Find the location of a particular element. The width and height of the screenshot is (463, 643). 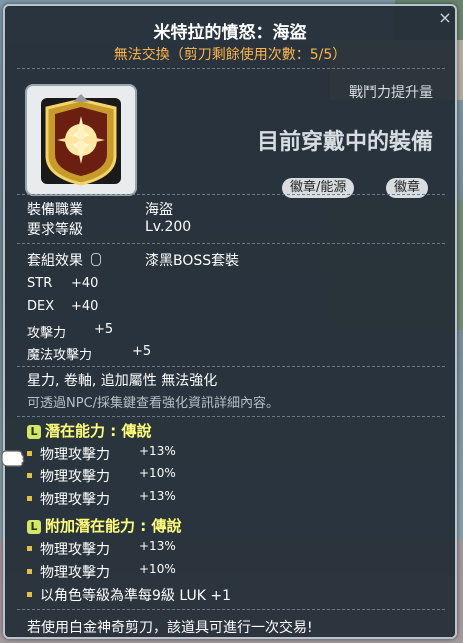

set-effect-value: 漆黑BOSS套裝 is located at coordinates (192, 261).